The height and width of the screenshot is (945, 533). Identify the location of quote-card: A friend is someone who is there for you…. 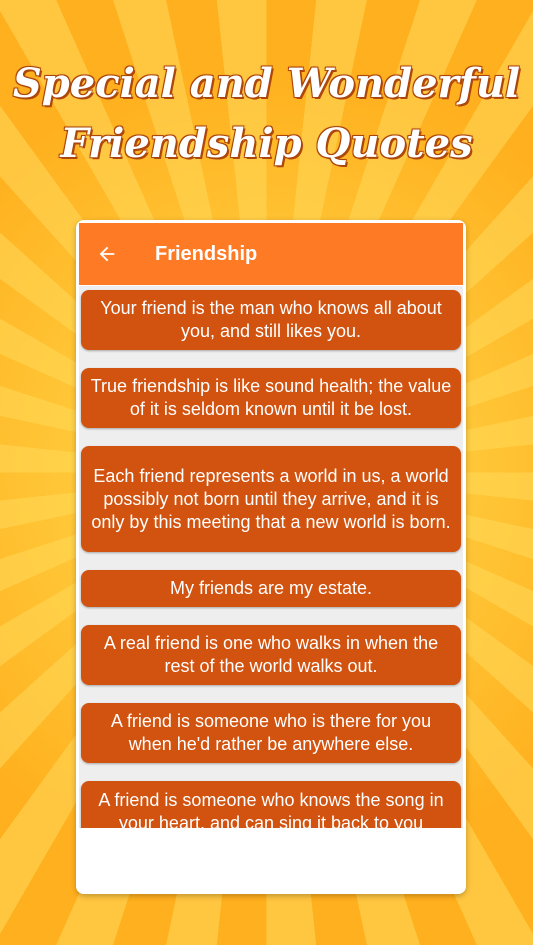
(271, 733).